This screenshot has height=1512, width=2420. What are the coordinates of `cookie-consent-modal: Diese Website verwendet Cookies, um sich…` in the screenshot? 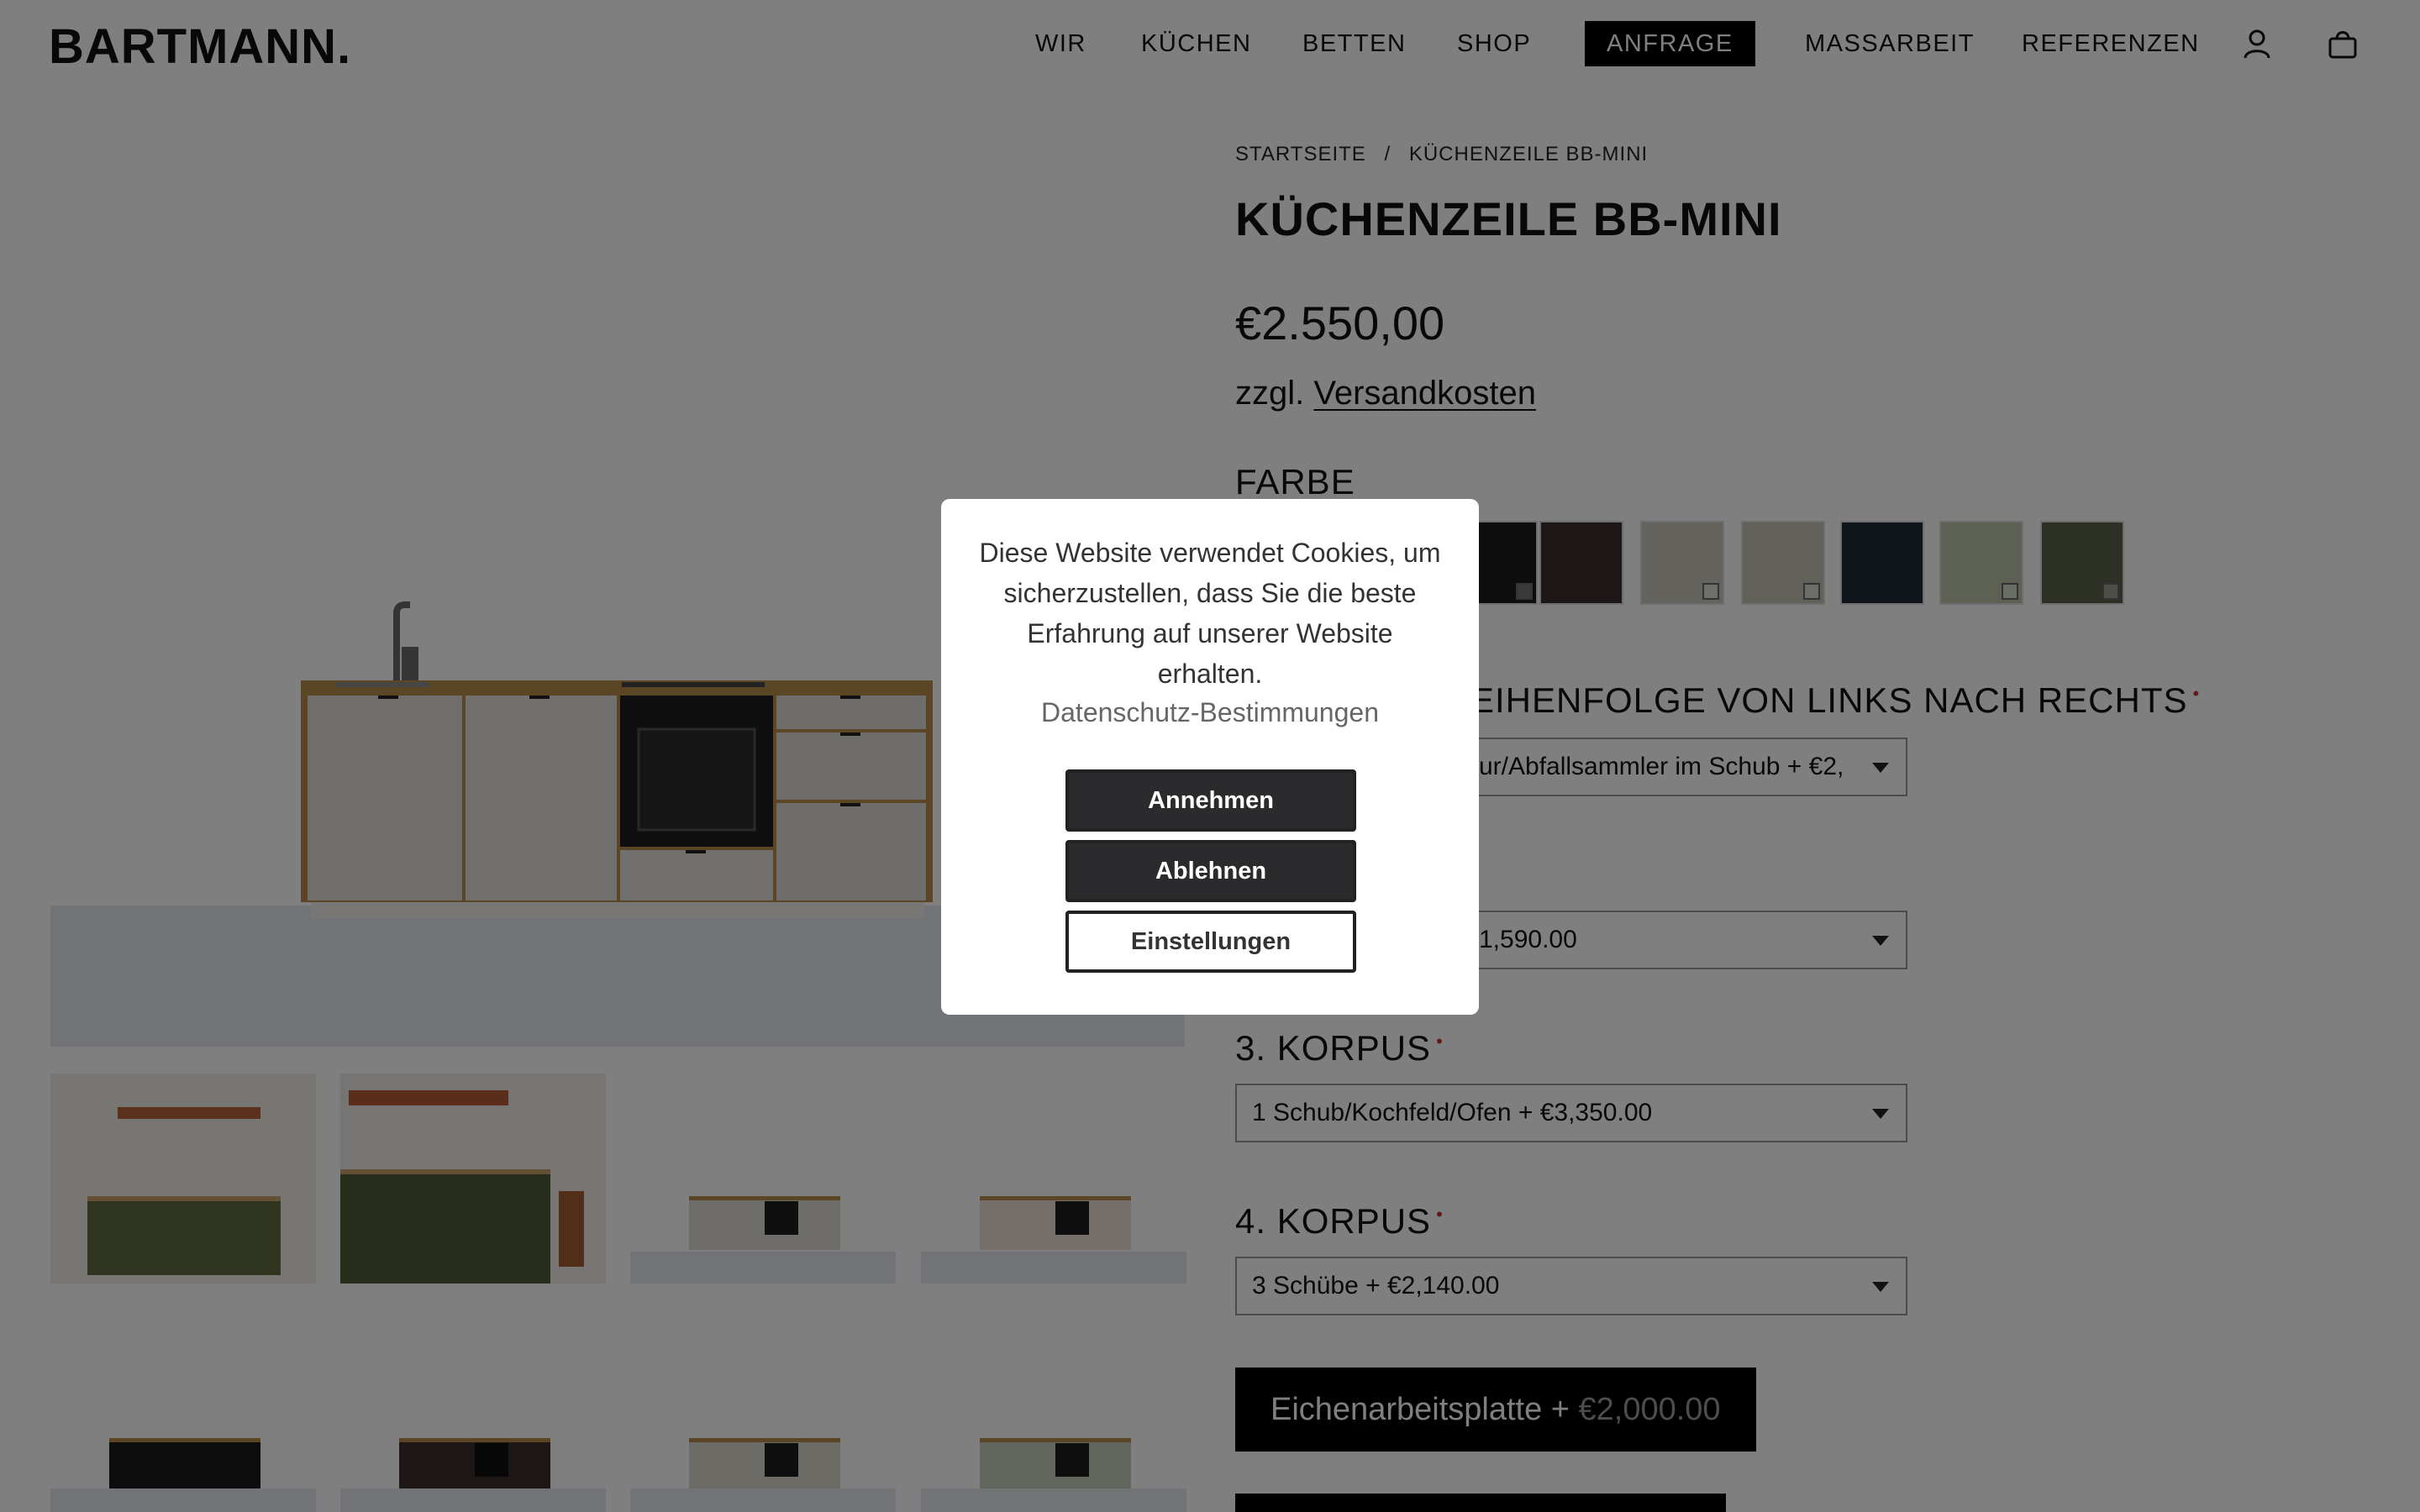 It's located at (1210, 757).